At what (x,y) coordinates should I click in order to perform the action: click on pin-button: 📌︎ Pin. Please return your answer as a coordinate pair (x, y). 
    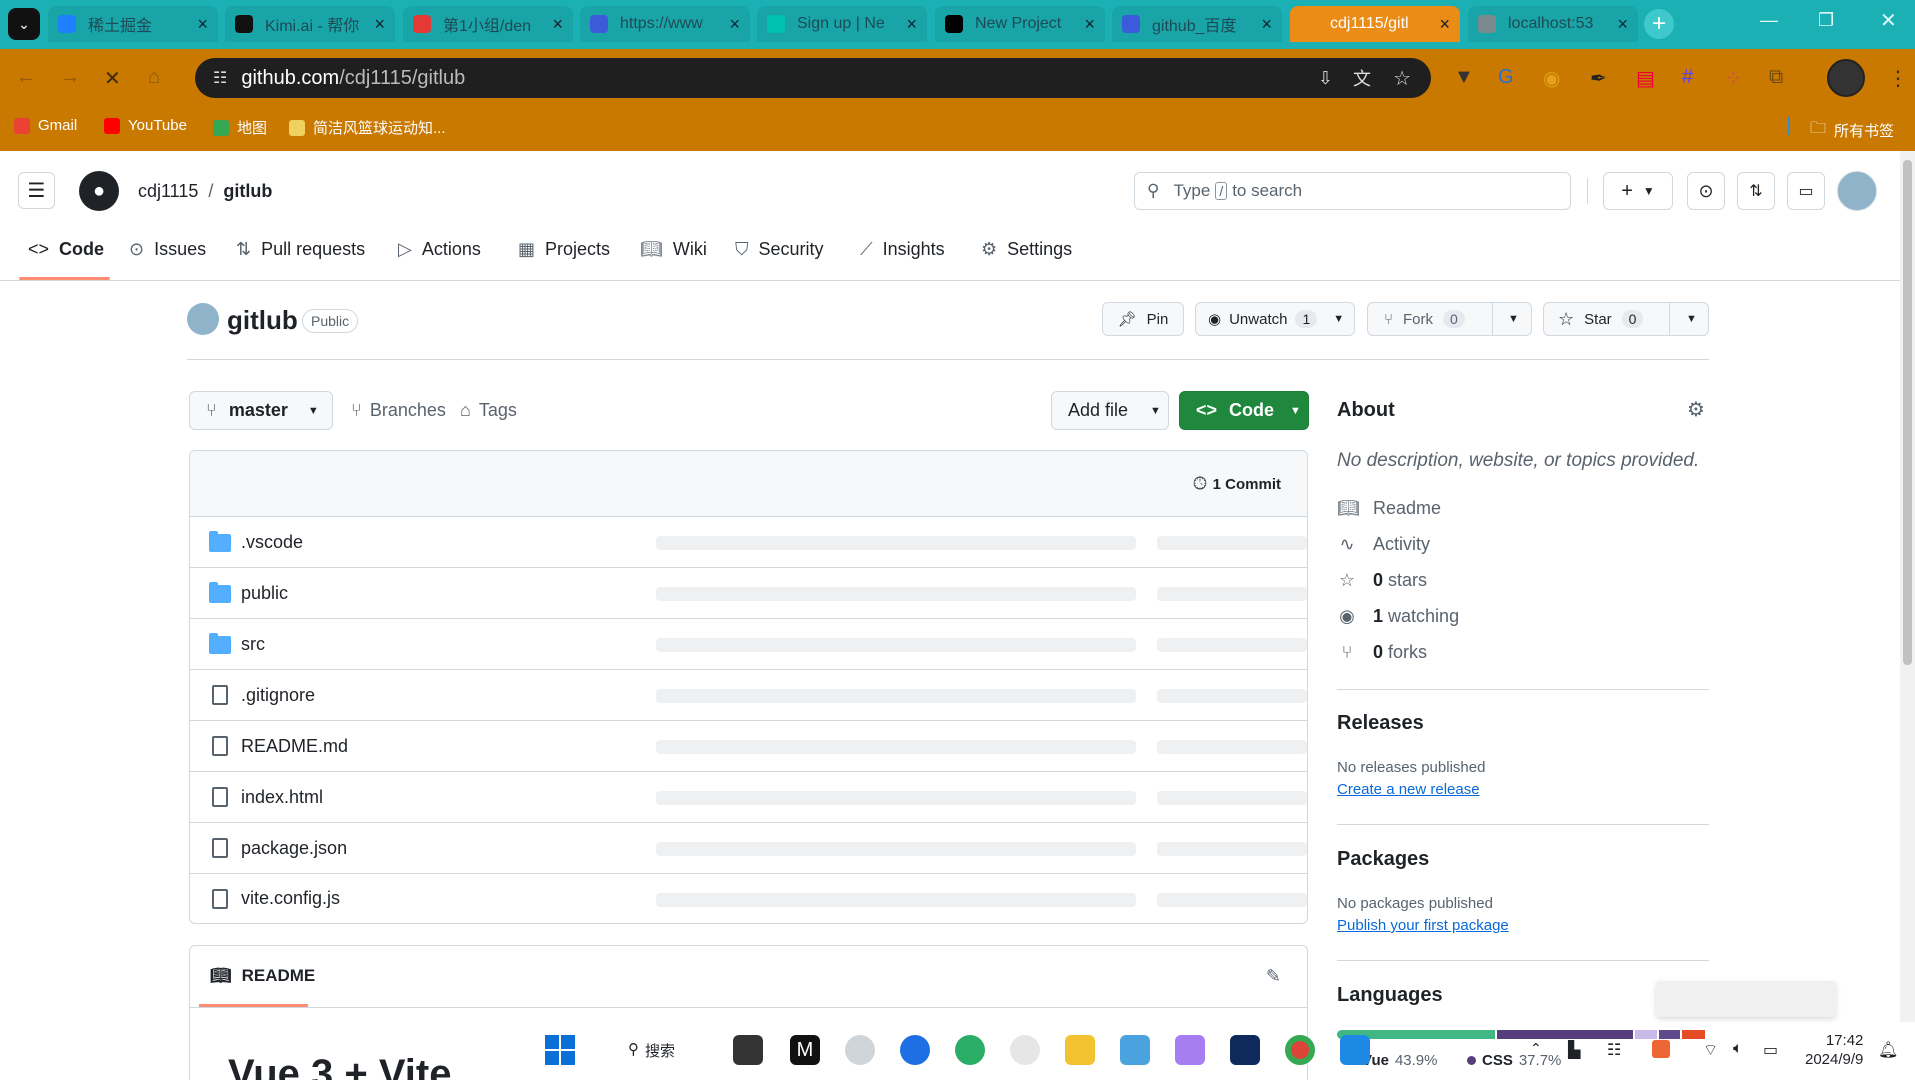
    Looking at the image, I should click on (1143, 319).